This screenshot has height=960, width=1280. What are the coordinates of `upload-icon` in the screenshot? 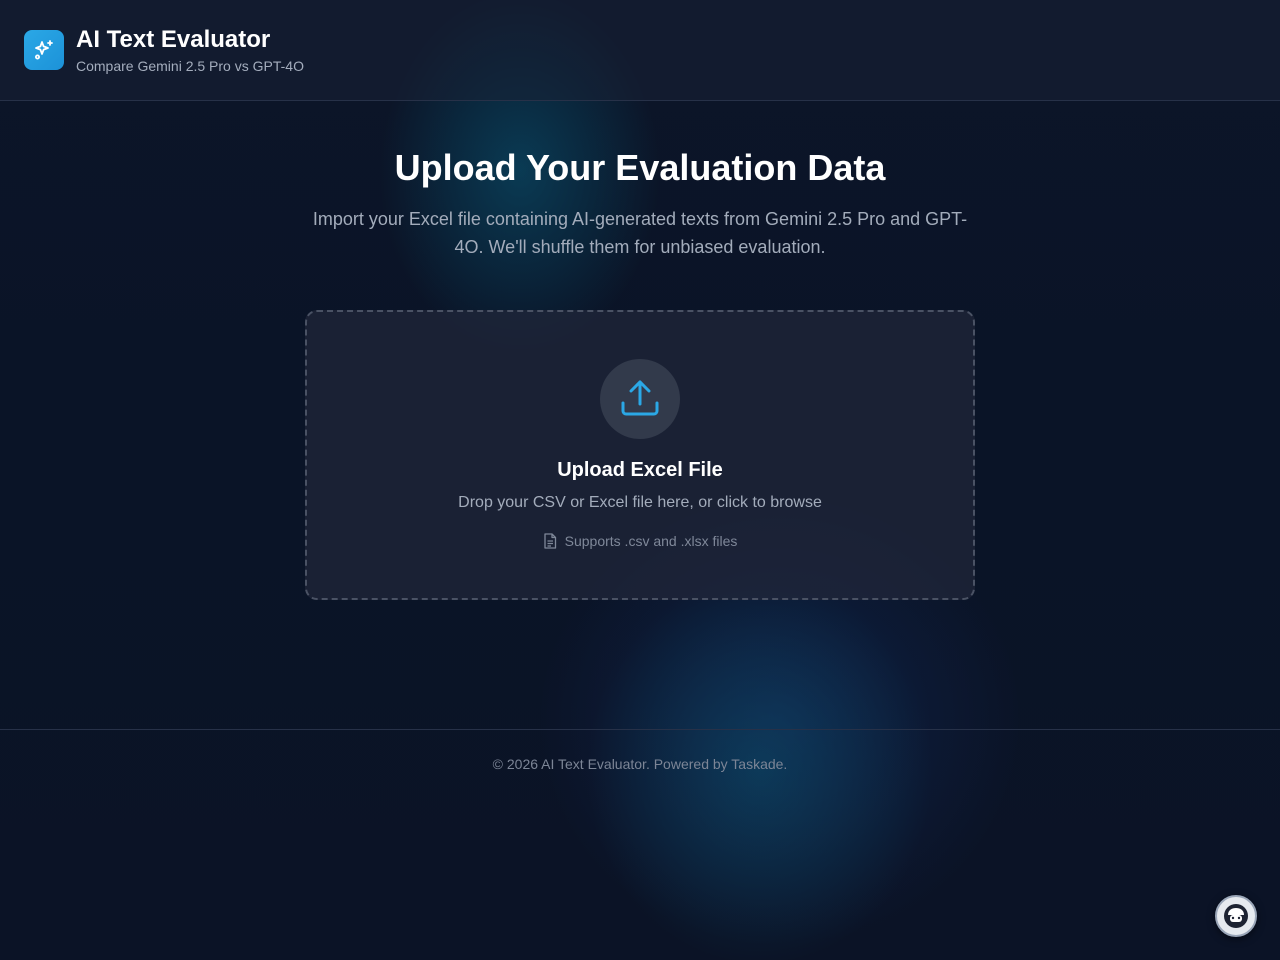 It's located at (640, 398).